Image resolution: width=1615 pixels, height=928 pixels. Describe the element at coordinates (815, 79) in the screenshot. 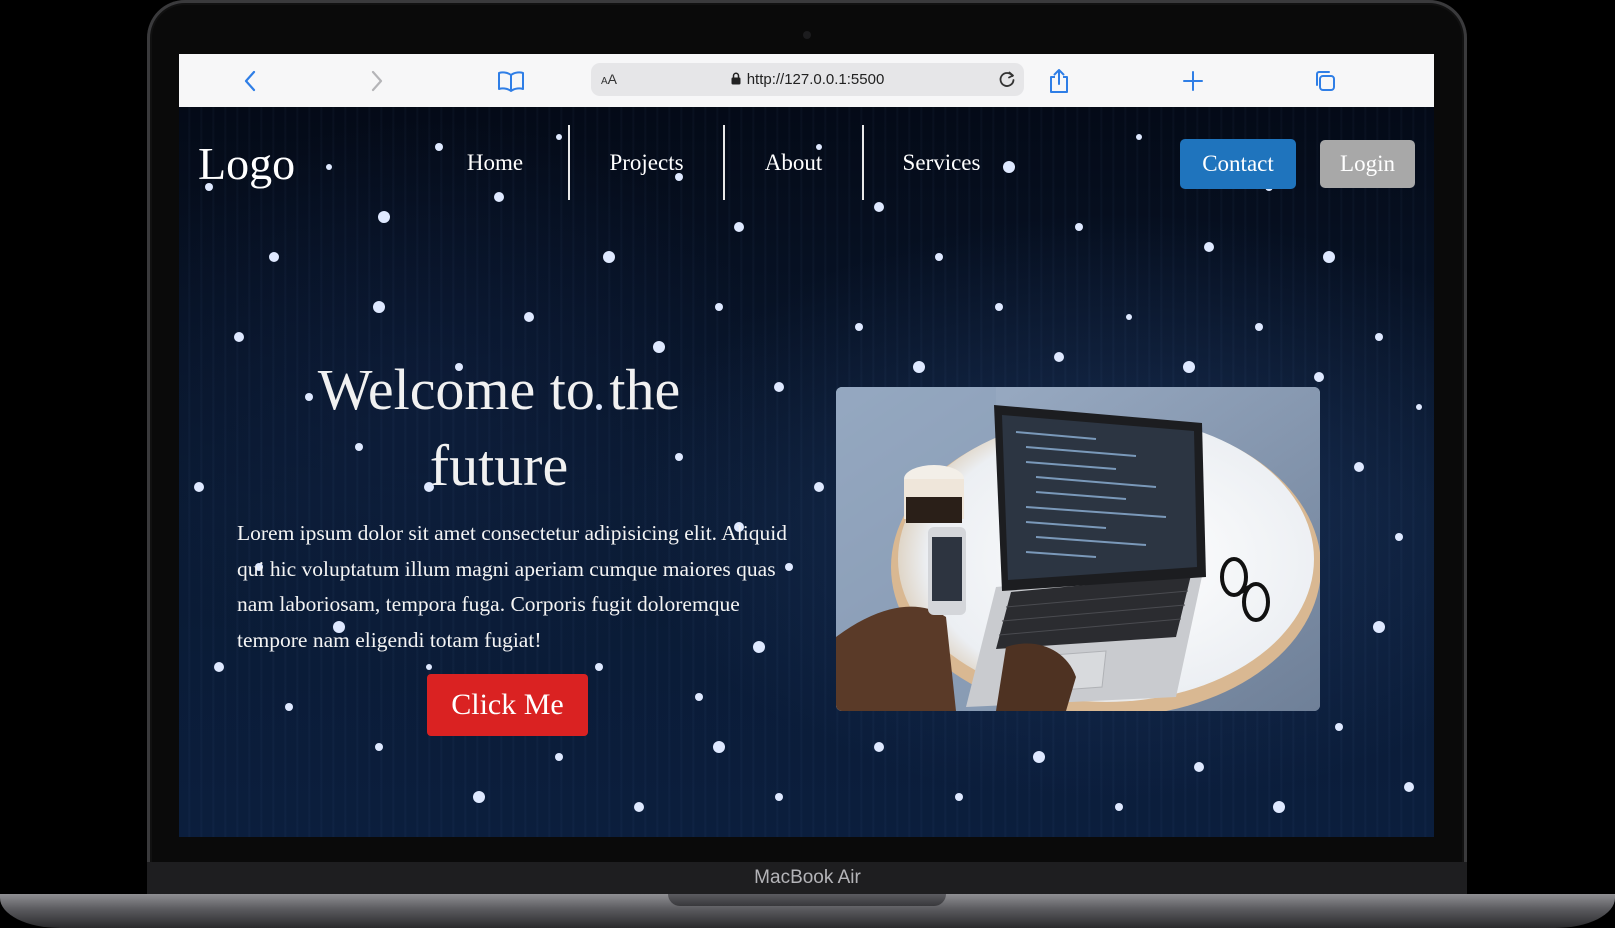

I see `url-text: http://127.0.0.1:5500` at that location.